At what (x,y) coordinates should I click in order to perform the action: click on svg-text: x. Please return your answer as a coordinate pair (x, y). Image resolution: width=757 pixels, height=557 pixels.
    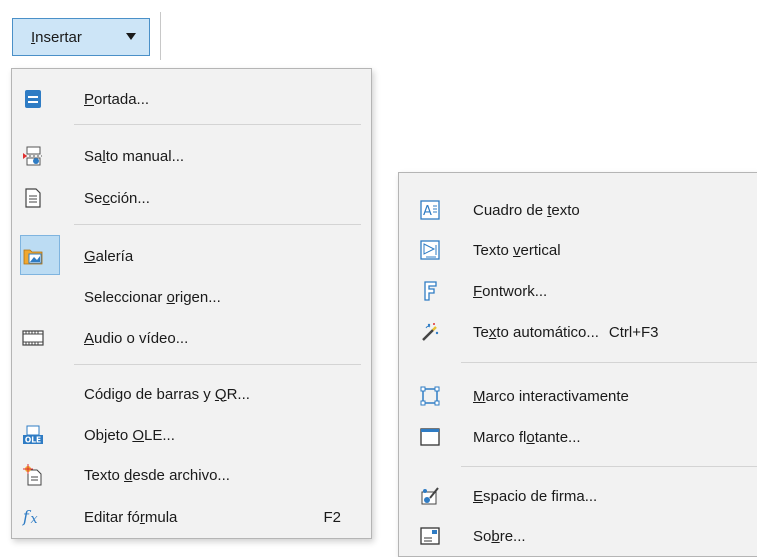
    Looking at the image, I should click on (33, 518).